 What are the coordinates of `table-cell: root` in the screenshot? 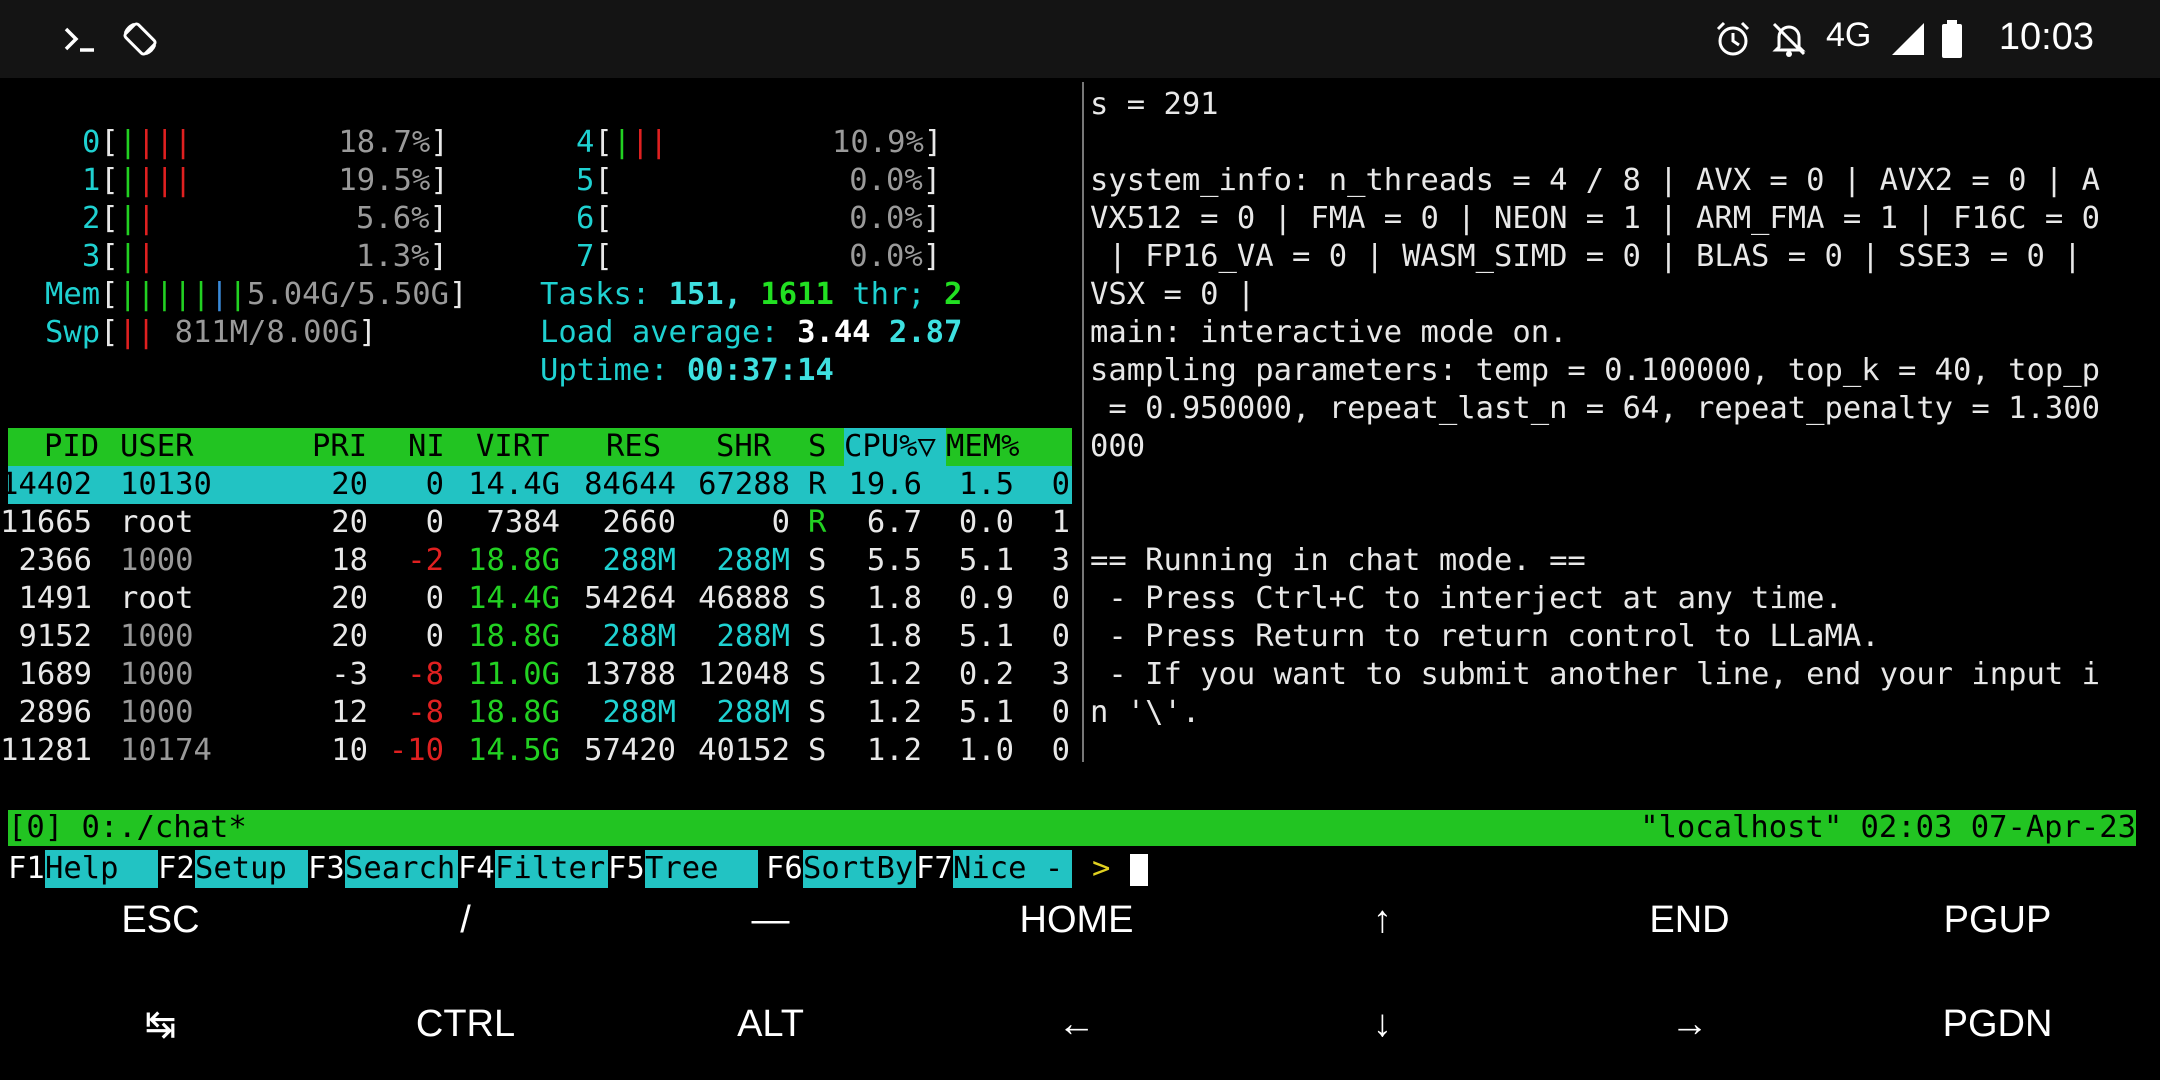 It's located at (157, 598).